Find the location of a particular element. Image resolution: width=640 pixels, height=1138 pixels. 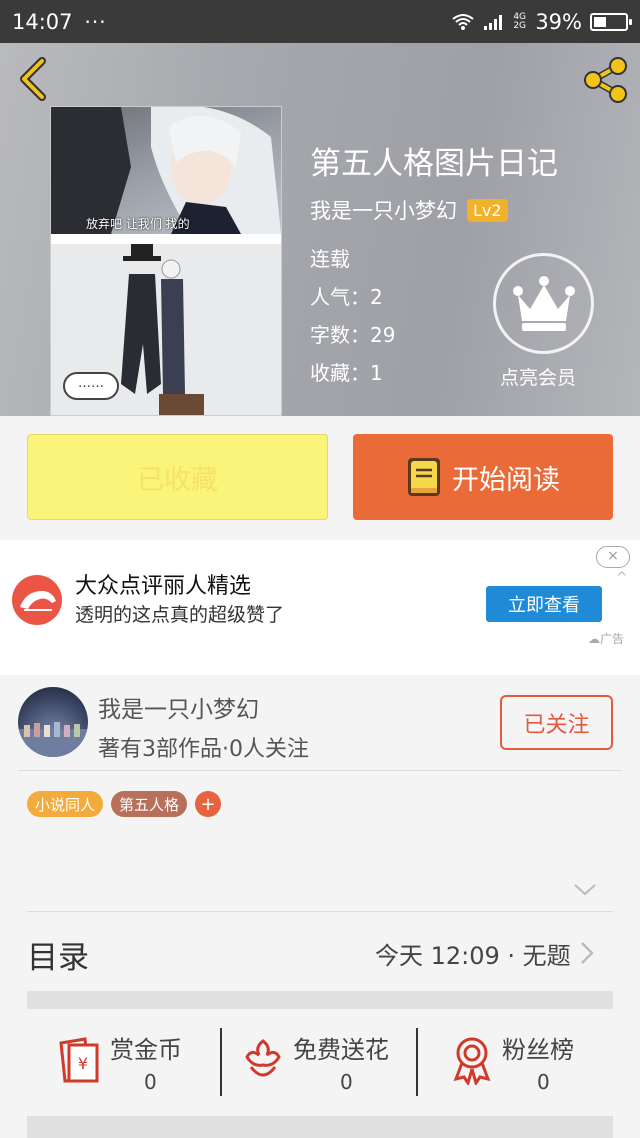

share-icon is located at coordinates (605, 80).